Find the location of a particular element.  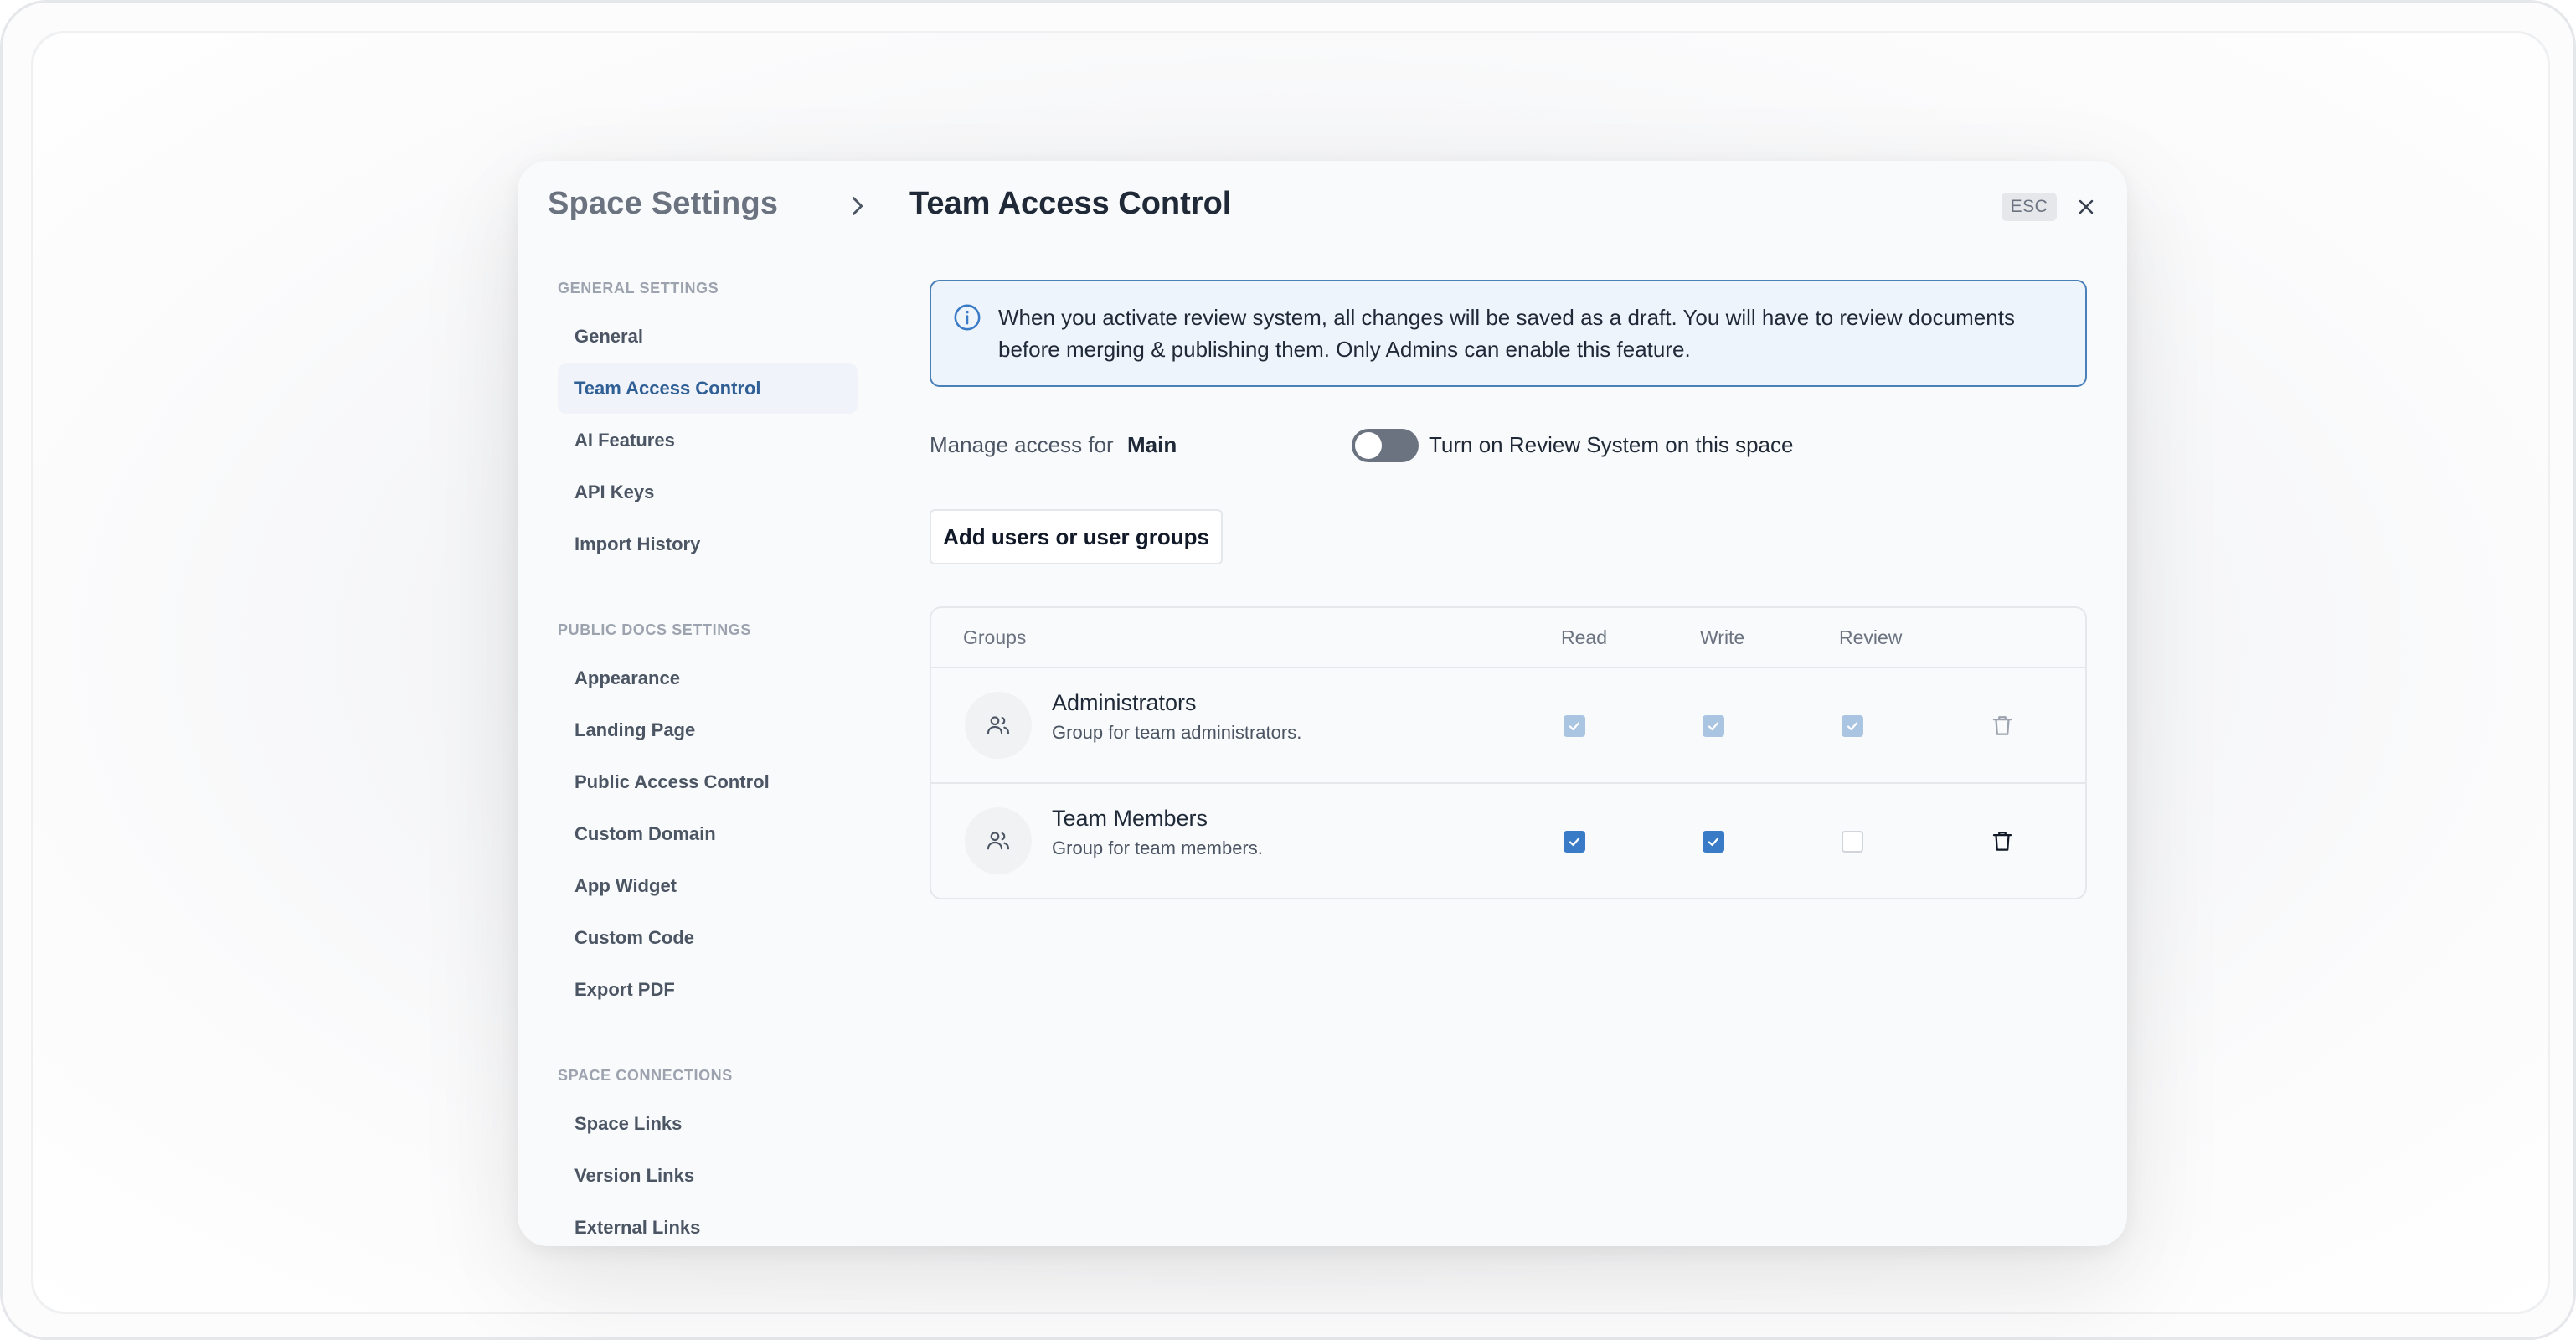

section-heading-public-docs-settings: PUBLIC DOCS SETTINGS is located at coordinates (655, 629).